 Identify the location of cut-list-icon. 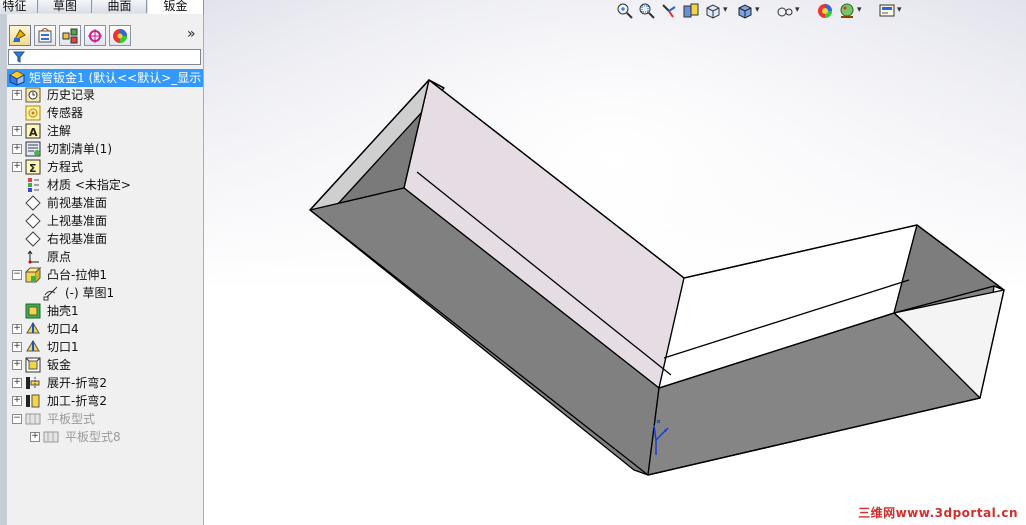
(33, 149).